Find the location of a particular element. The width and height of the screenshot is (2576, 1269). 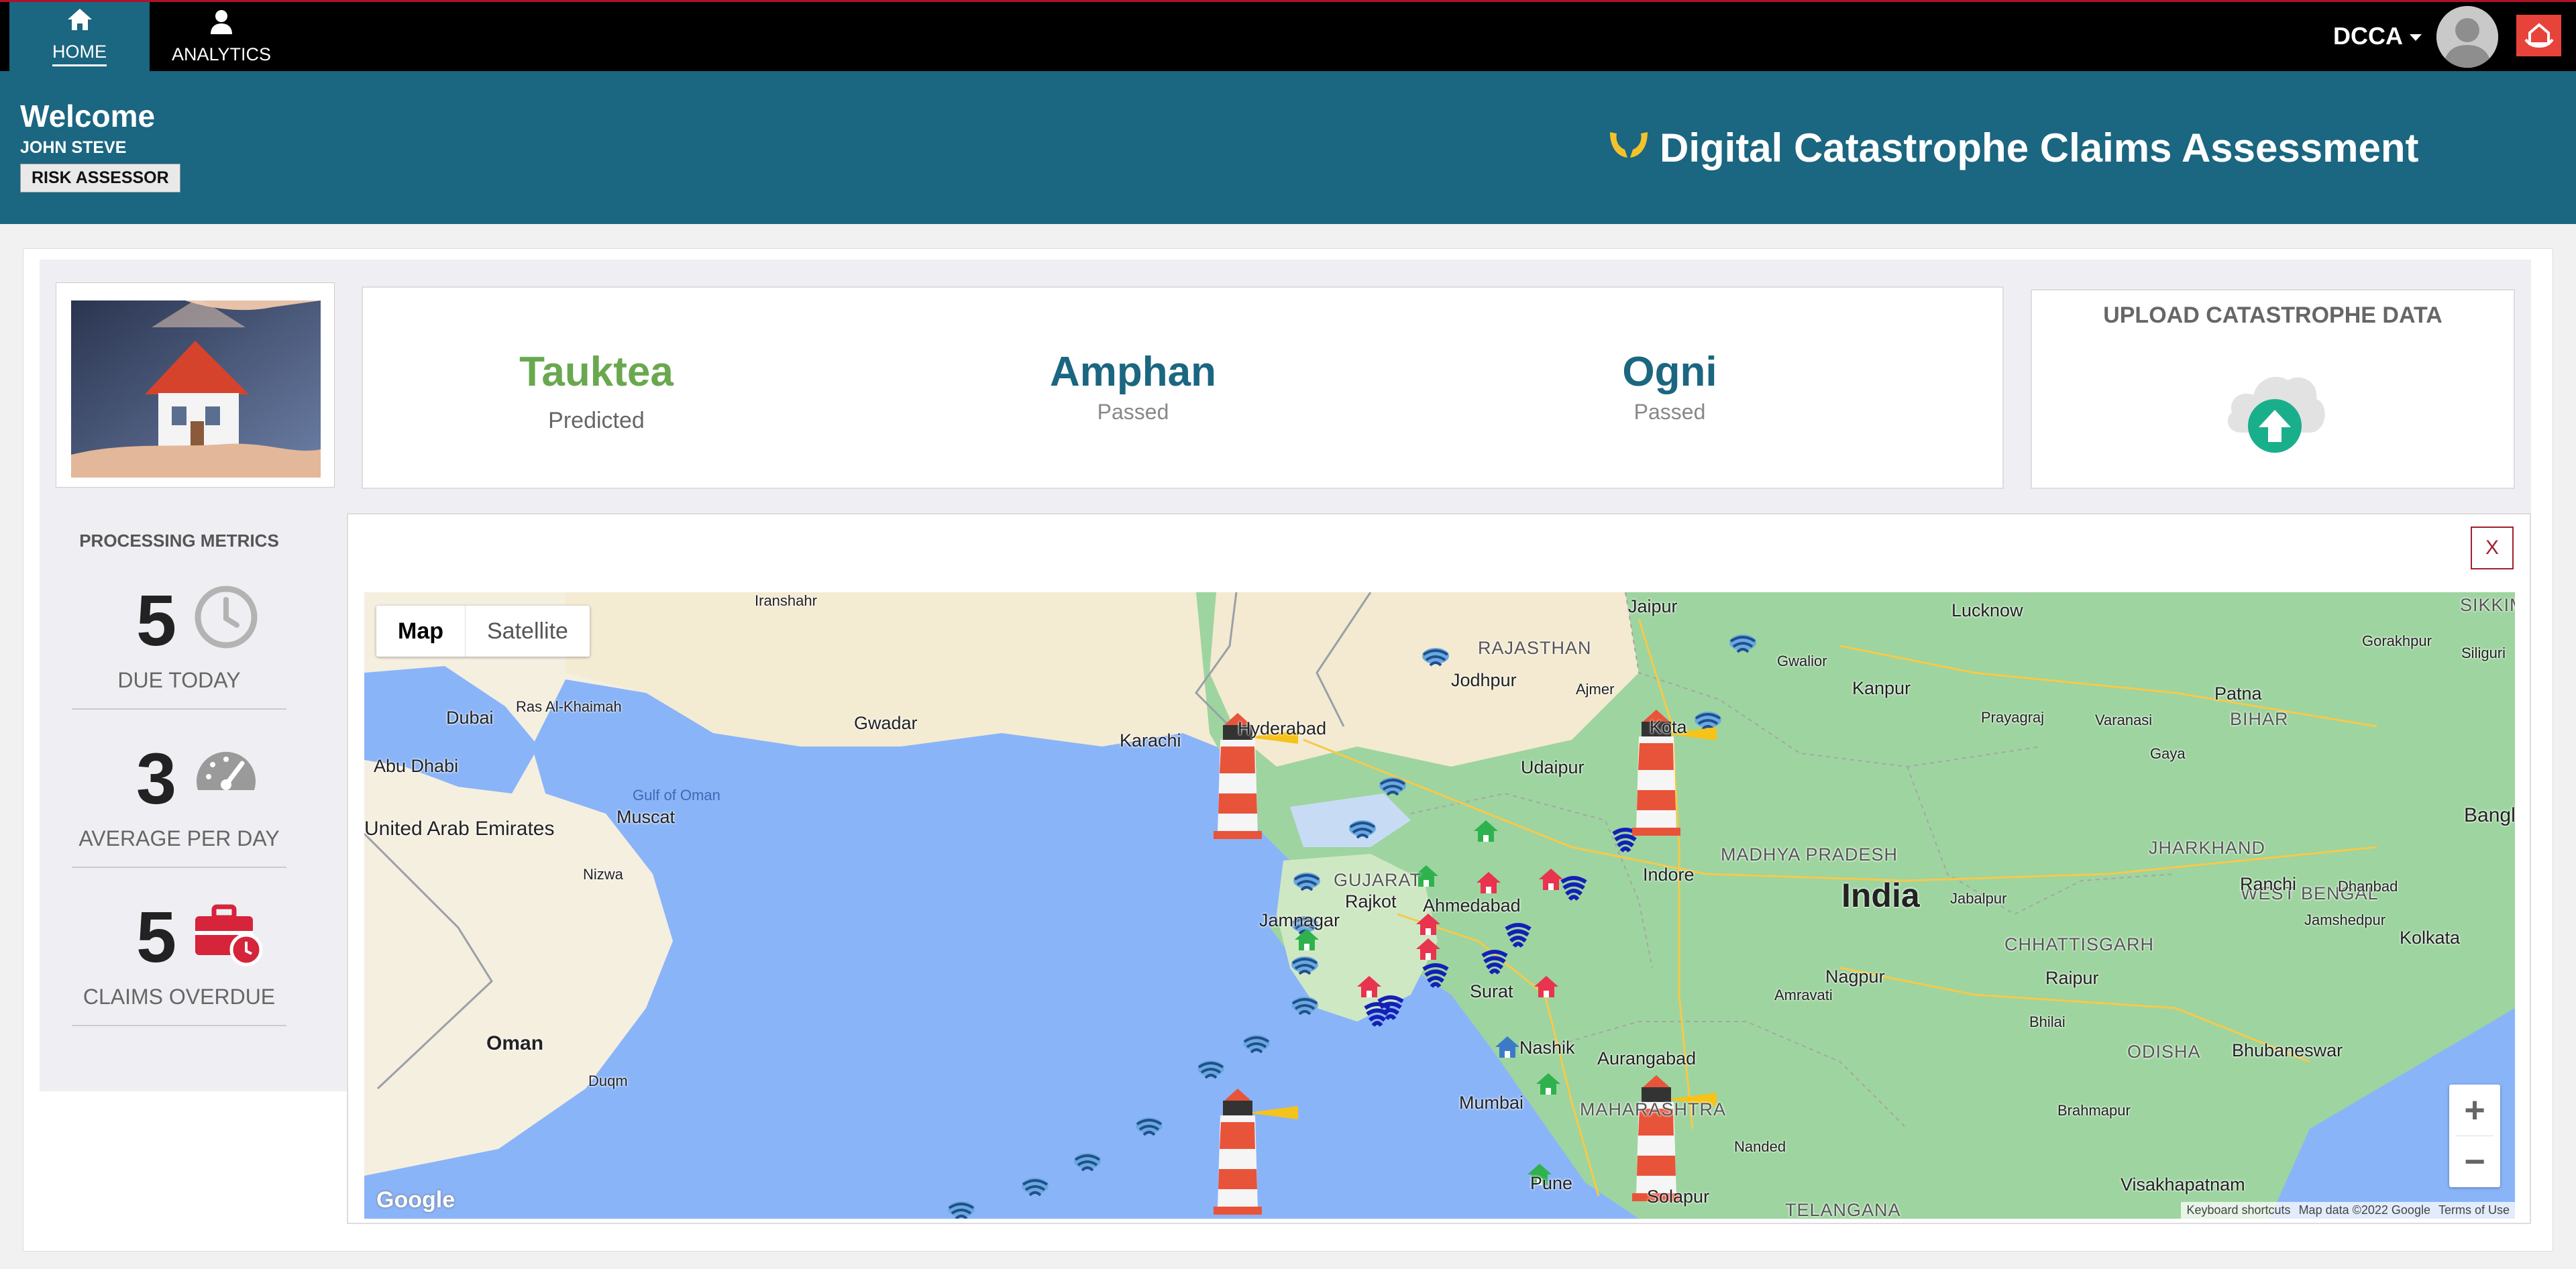

map-type-control: Map Satellite is located at coordinates (483, 631).